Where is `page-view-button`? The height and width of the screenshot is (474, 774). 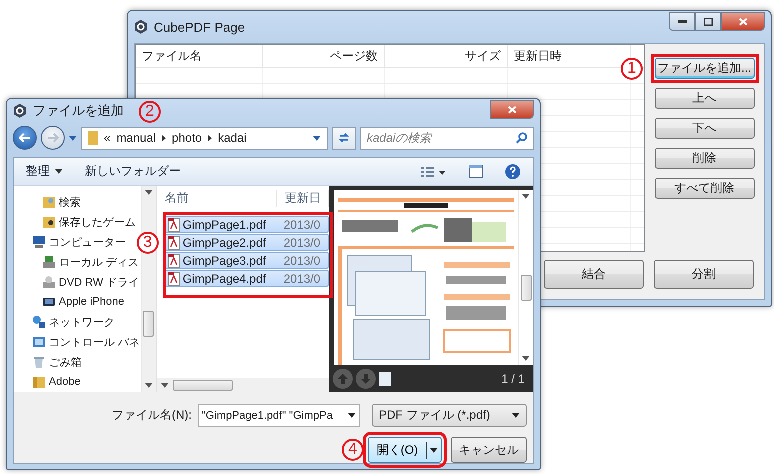 page-view-button is located at coordinates (385, 379).